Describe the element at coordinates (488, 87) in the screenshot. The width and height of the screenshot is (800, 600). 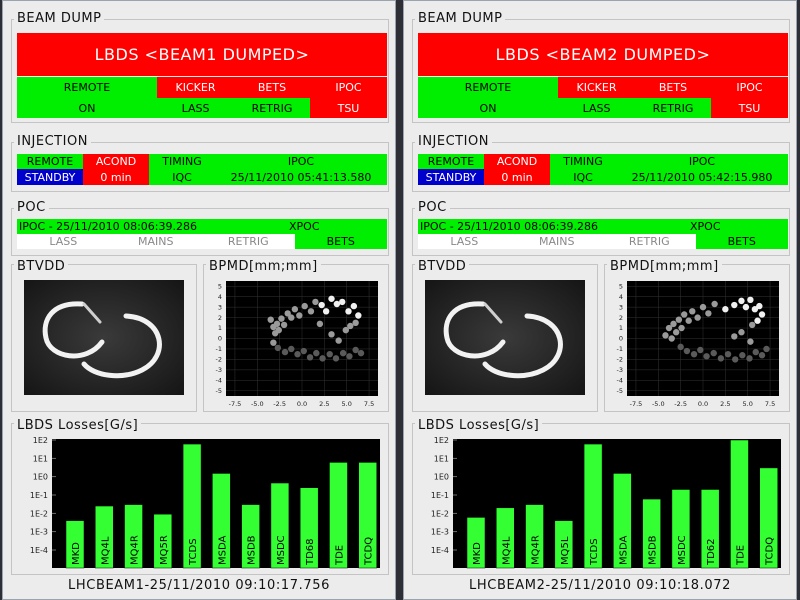
I see `beam2-status-0: REMOTE` at that location.